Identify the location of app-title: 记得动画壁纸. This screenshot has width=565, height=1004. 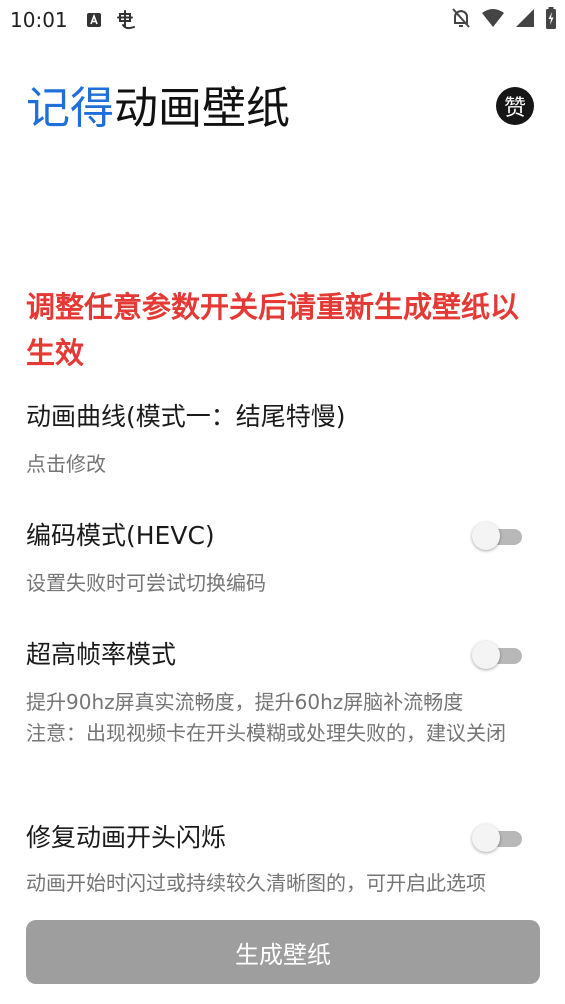
(158, 109).